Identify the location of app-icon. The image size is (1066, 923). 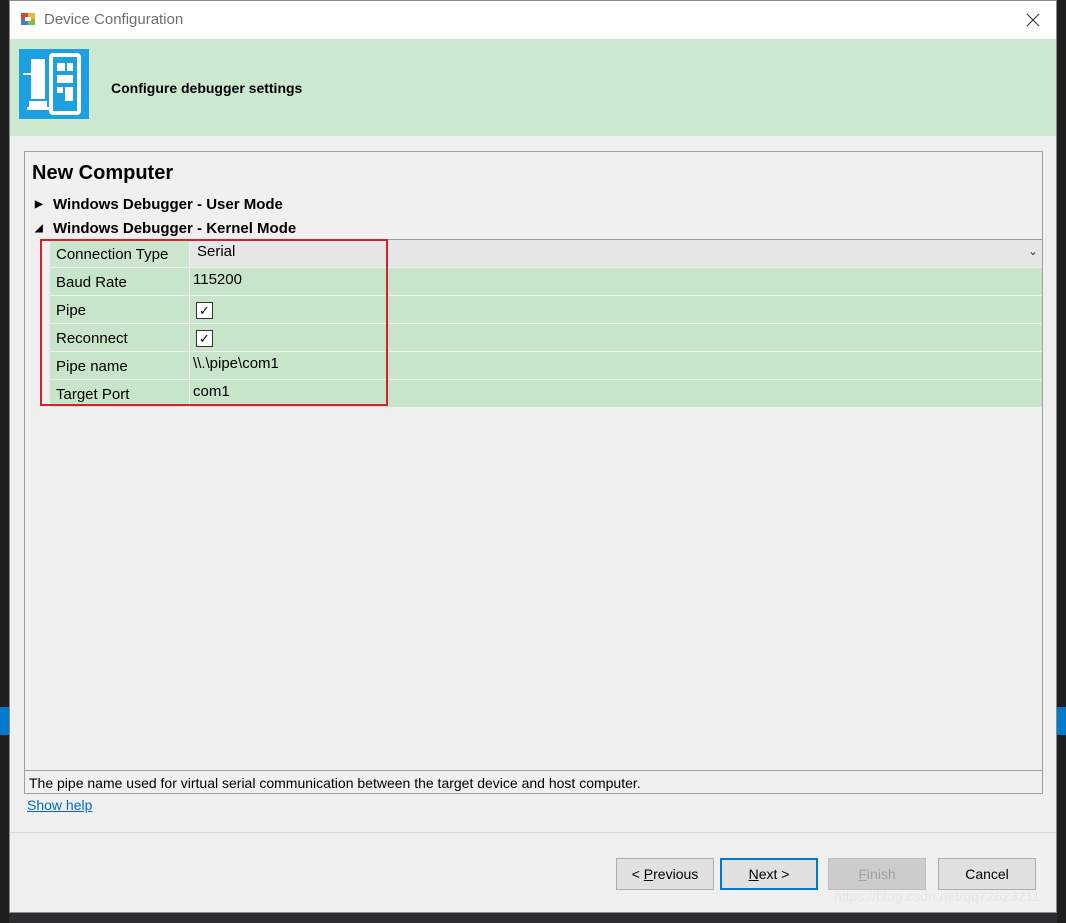
(28, 19).